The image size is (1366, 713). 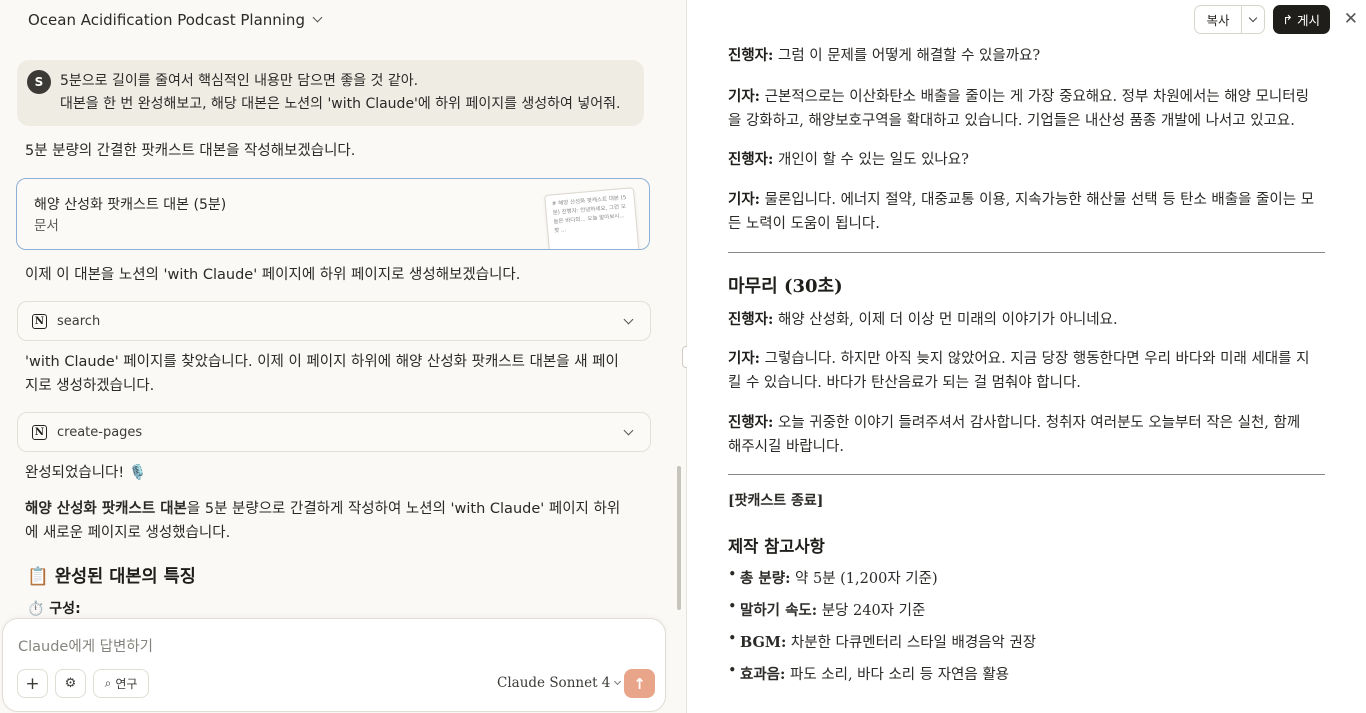 What do you see at coordinates (126, 684) in the screenshot?
I see `research-label: 연구` at bounding box center [126, 684].